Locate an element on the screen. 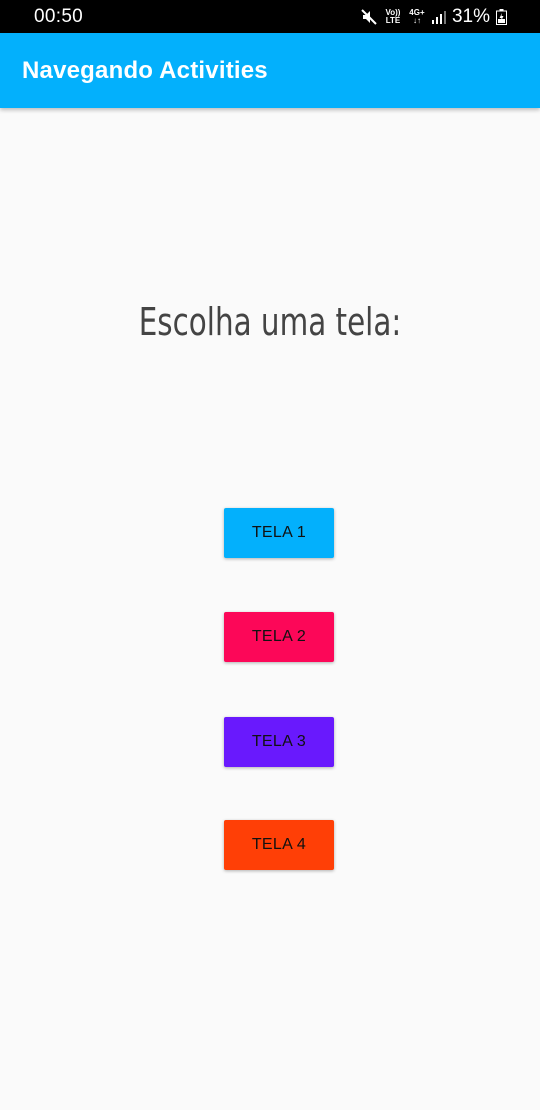  network-type-icon: 4G+ ↓↑ is located at coordinates (417, 17).